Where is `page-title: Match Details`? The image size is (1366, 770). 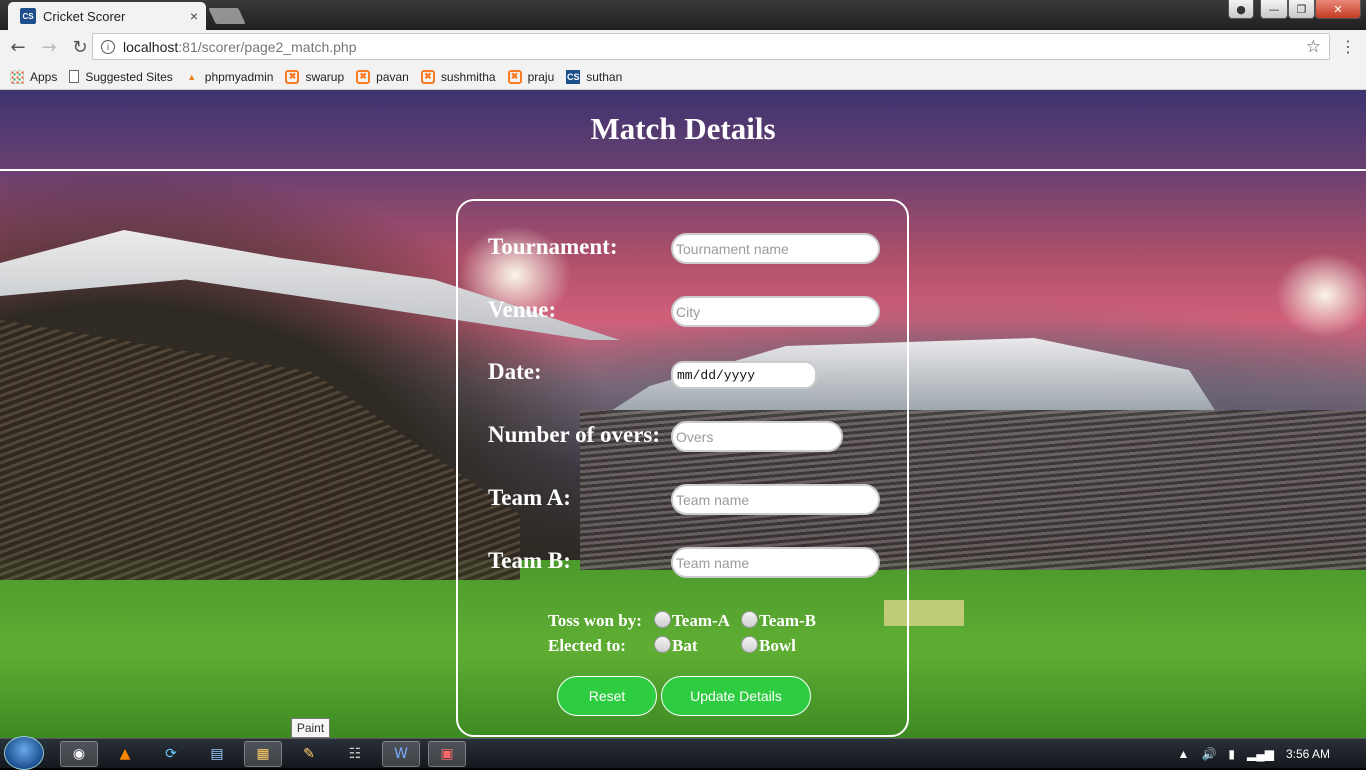 page-title: Match Details is located at coordinates (683, 128).